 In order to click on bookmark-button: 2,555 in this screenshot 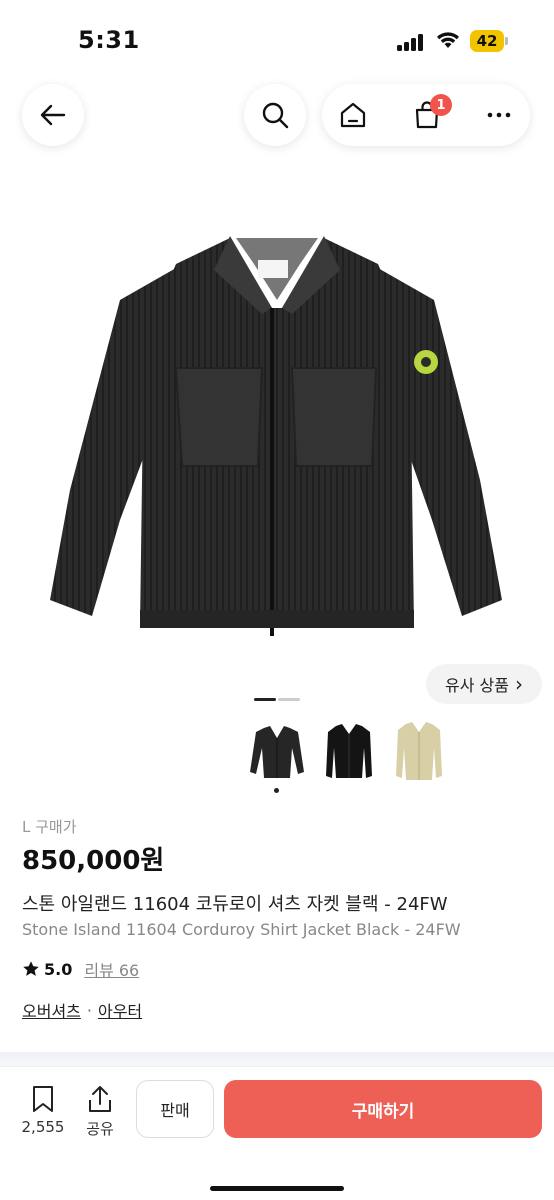, I will do `click(43, 1110)`.